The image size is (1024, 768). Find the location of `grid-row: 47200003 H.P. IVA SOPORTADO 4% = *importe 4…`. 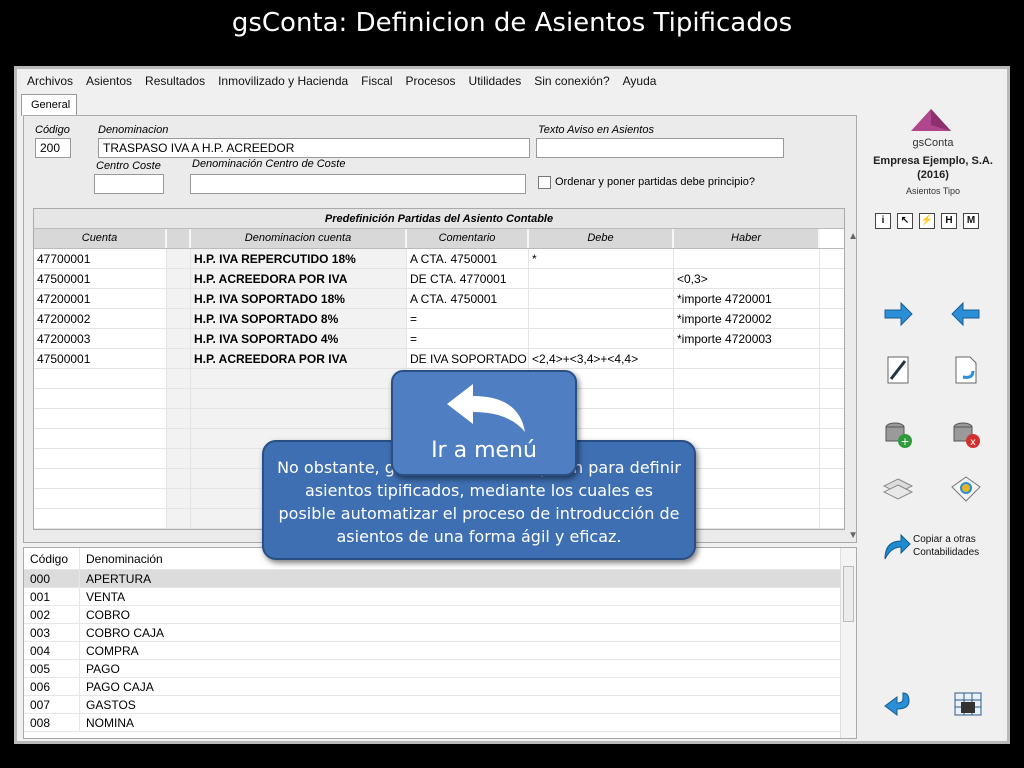

grid-row: 47200003 H.P. IVA SOPORTADO 4% = *importe 4… is located at coordinates (439, 339).